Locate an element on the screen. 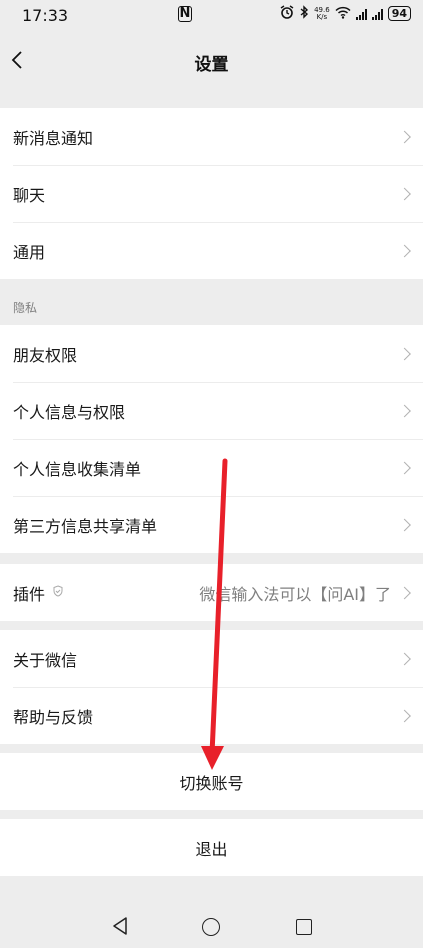  settings-group-about: 关于微信 帮助与反馈 is located at coordinates (211, 687).